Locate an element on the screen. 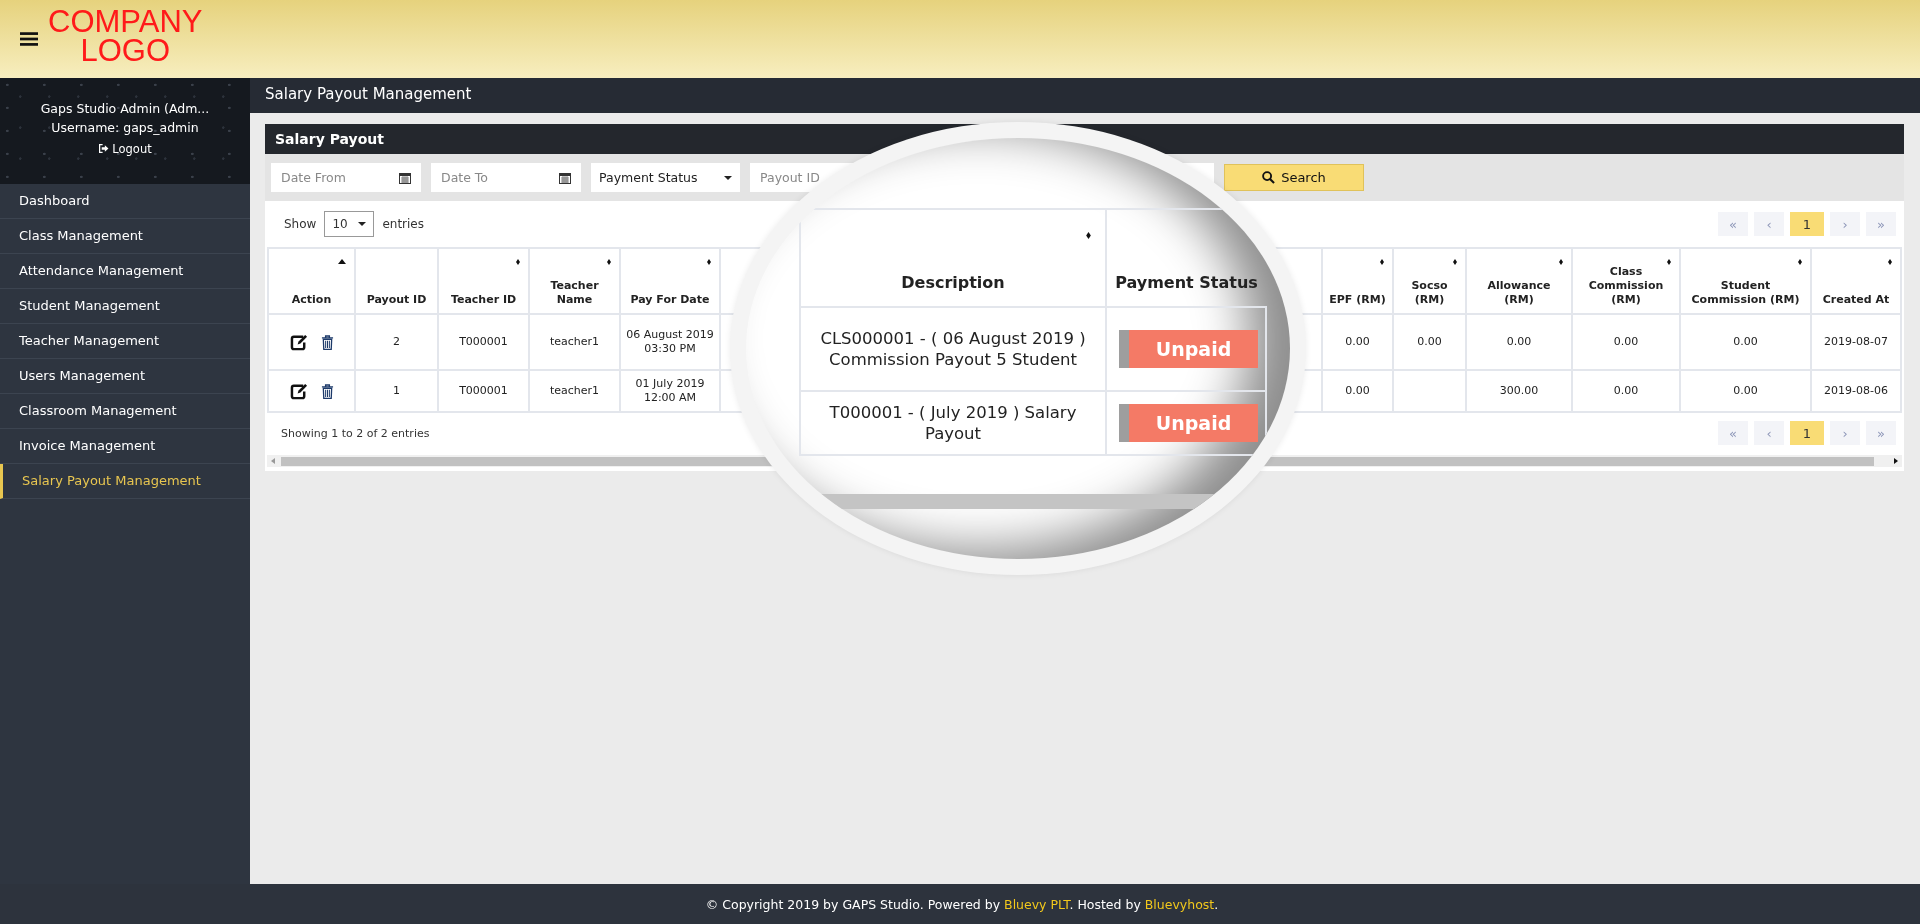  sort-ascending-icon is located at coordinates (342, 261).